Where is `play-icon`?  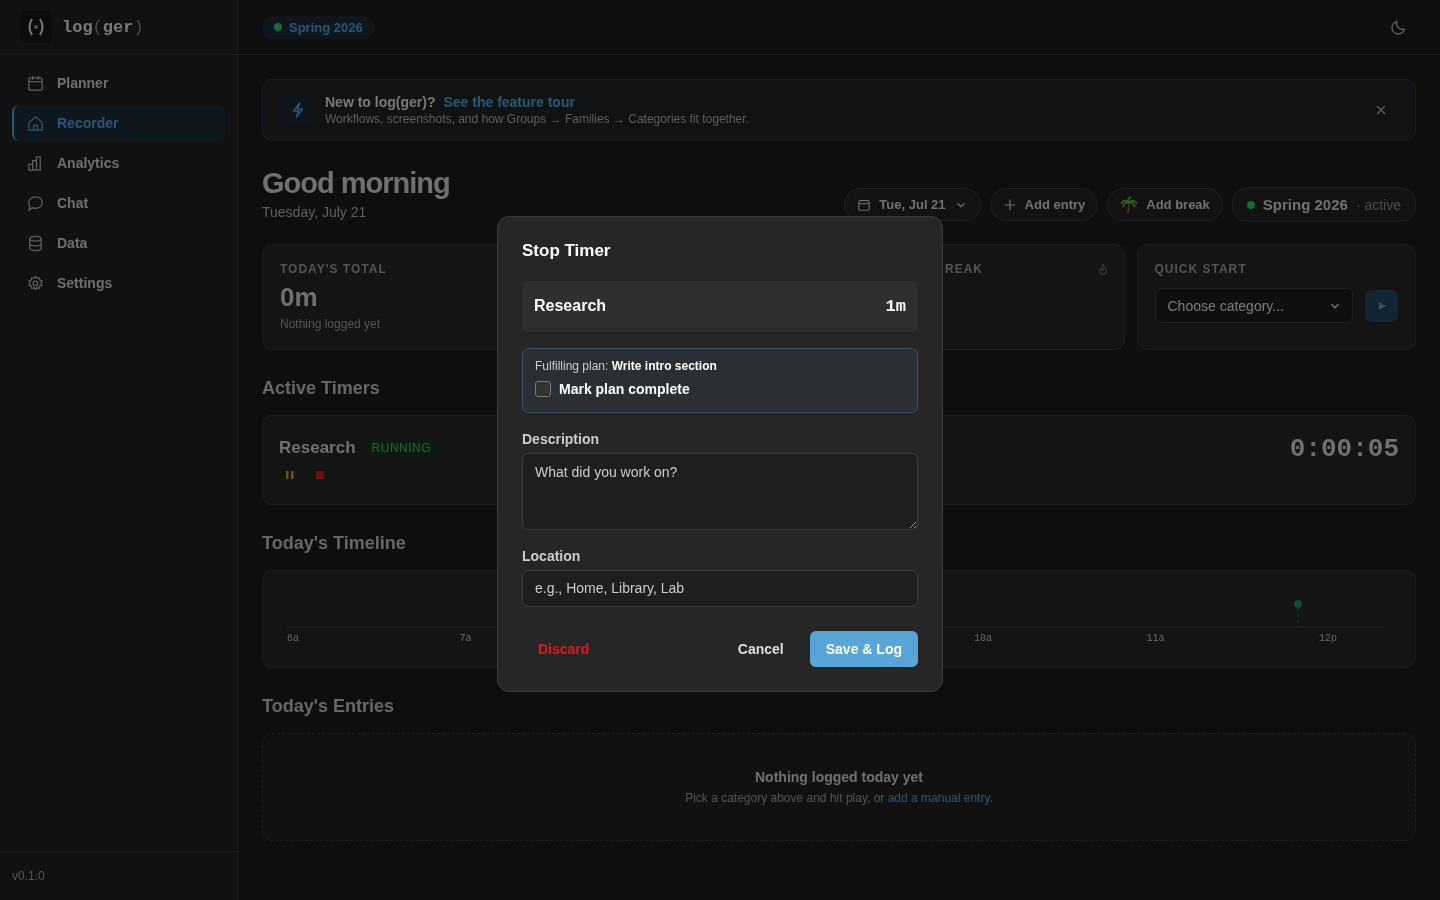
play-icon is located at coordinates (1381, 305).